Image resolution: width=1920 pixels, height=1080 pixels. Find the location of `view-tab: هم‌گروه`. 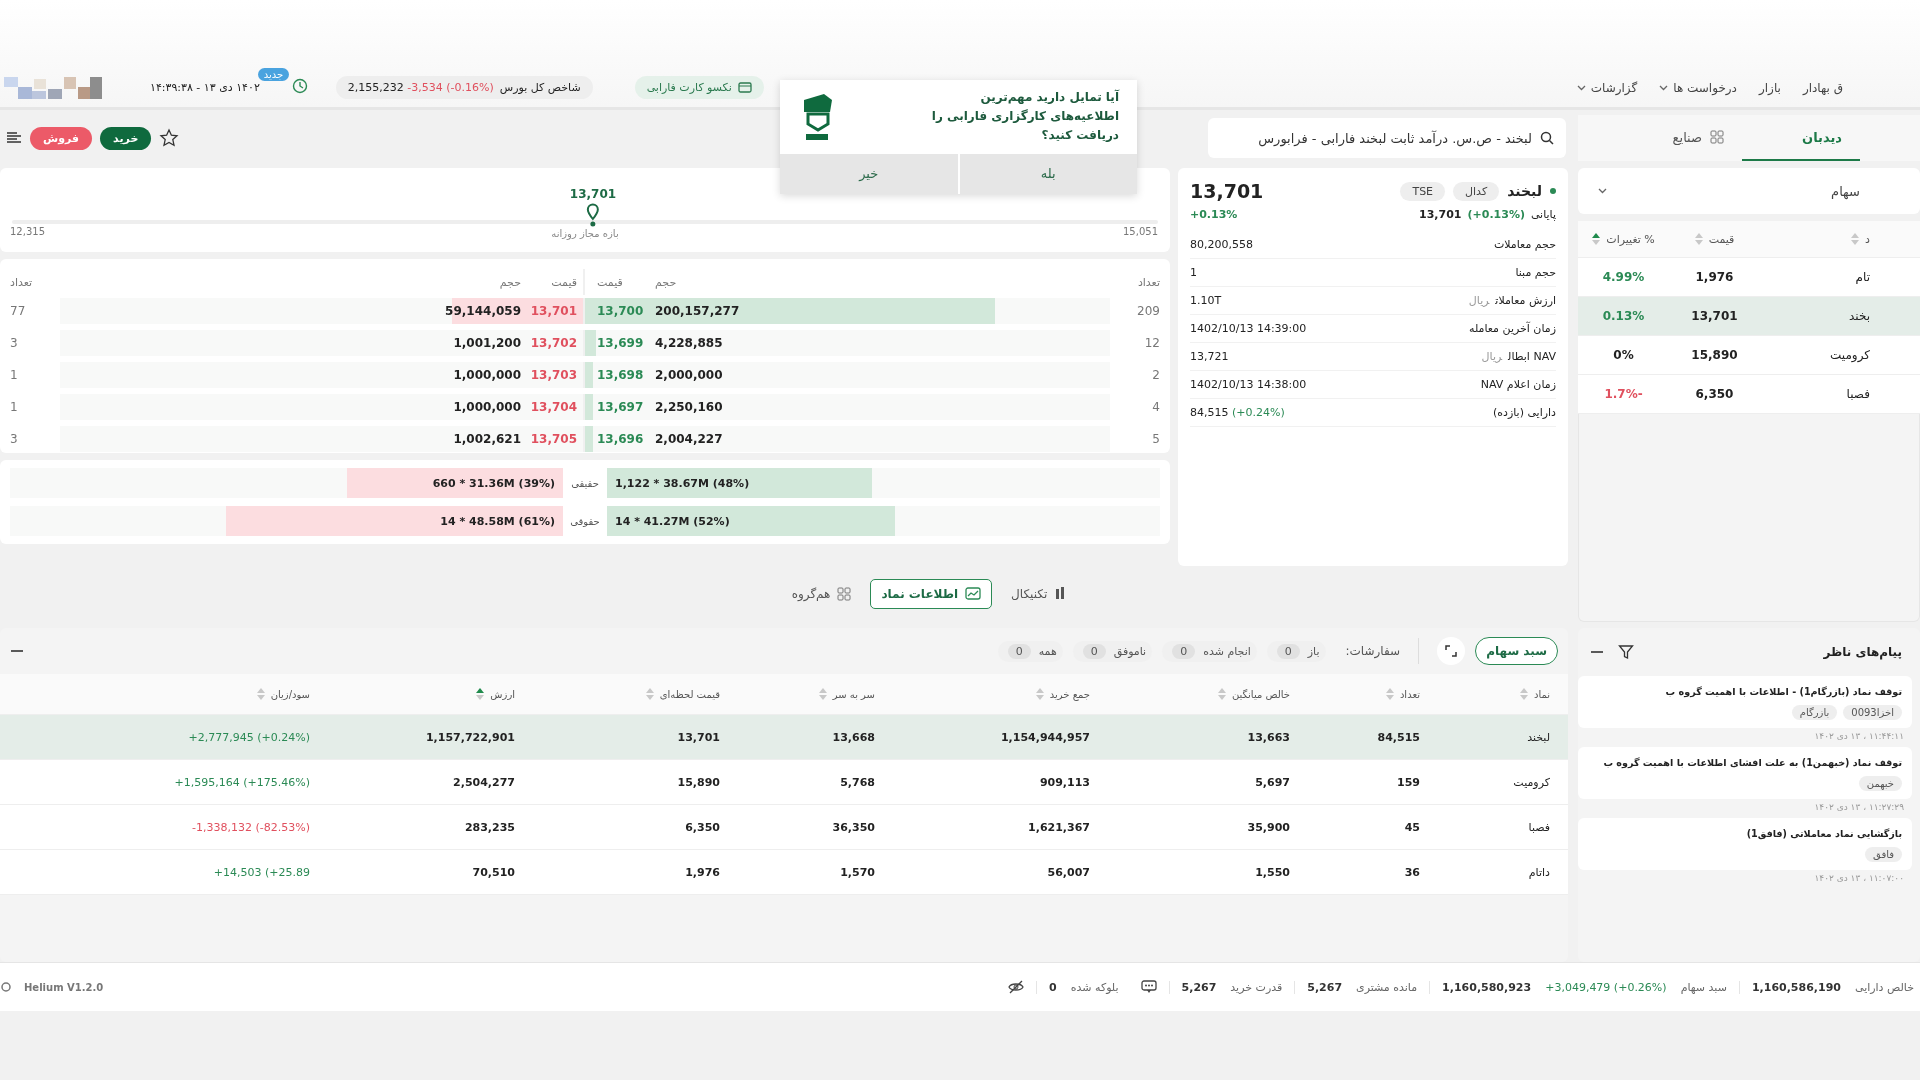

view-tab: هم‌گروه is located at coordinates (821, 594).